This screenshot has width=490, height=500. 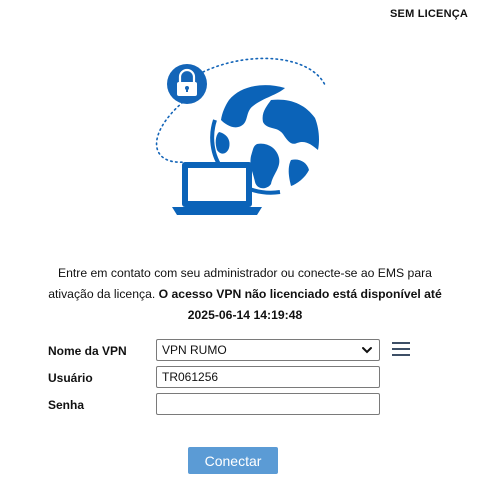 What do you see at coordinates (102, 294) in the screenshot?
I see `message-normal-text: ativação da licença.` at bounding box center [102, 294].